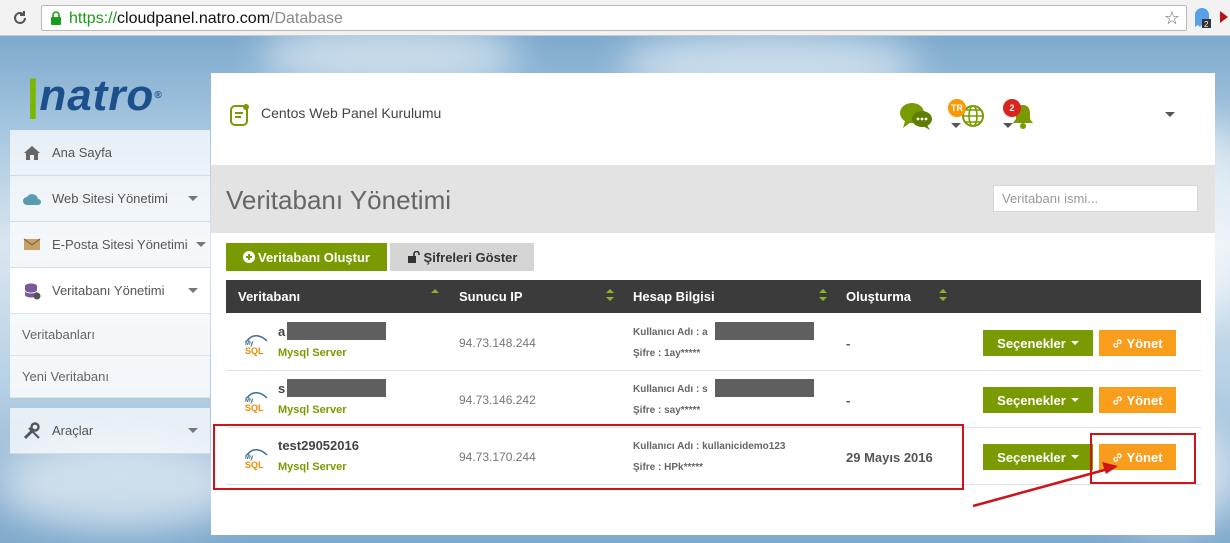 The height and width of the screenshot is (543, 1230). What do you see at coordinates (667, 410) in the screenshot?
I see `account-password: Şifre : say*****` at bounding box center [667, 410].